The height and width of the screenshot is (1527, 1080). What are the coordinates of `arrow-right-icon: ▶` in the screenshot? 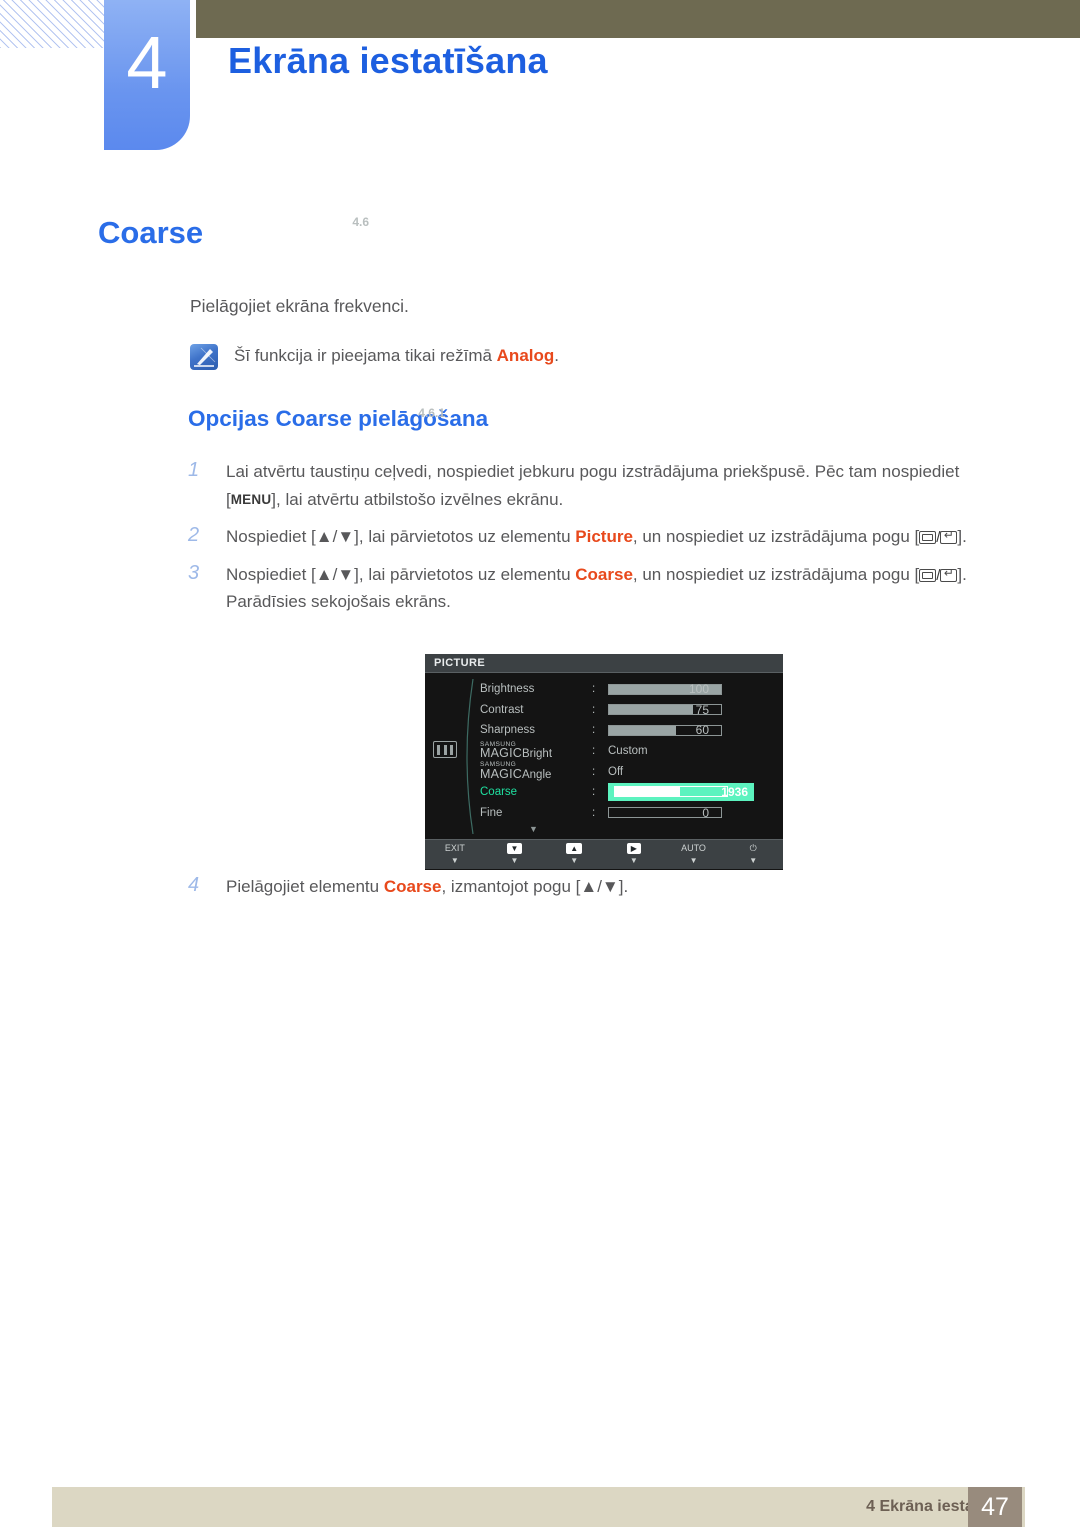 It's located at (633, 848).